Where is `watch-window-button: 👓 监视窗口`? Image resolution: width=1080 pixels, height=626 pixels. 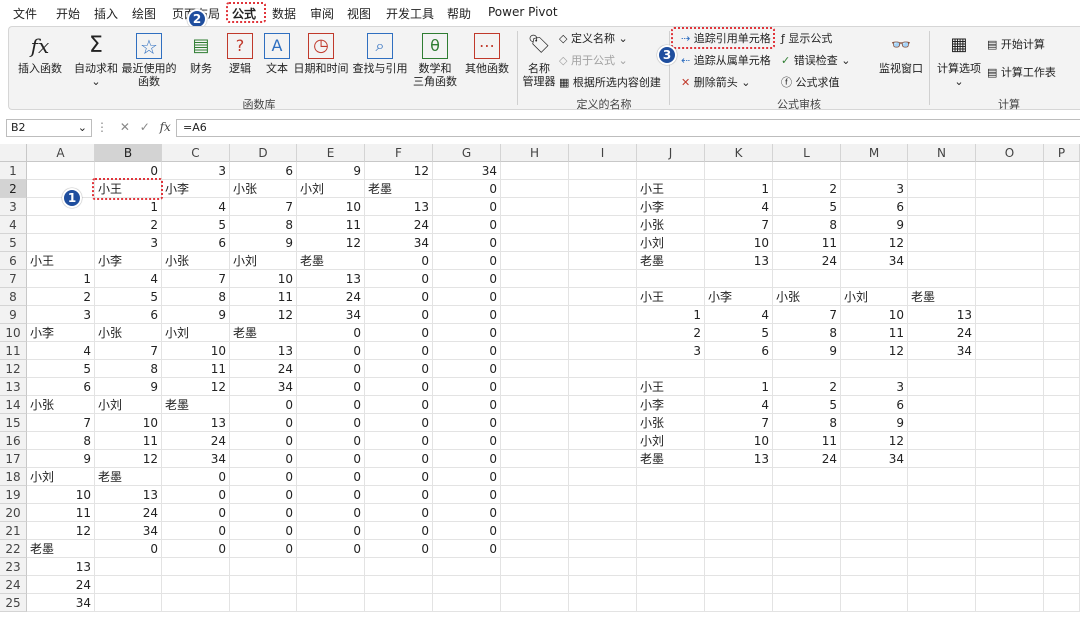 watch-window-button: 👓 监视窗口 is located at coordinates (901, 54).